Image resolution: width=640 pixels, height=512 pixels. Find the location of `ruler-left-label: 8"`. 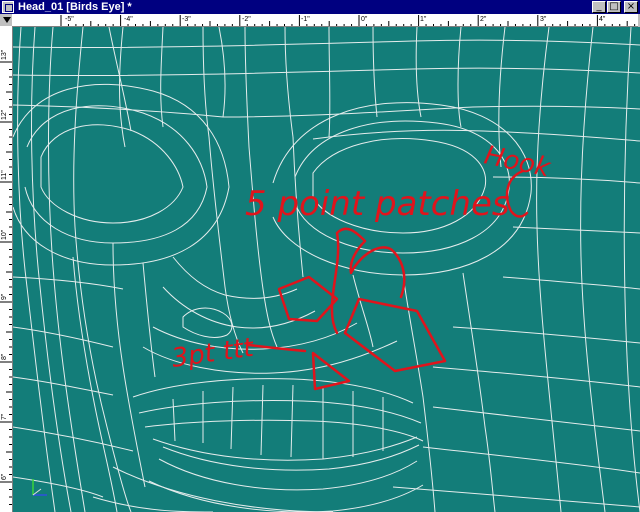

ruler-left-label: 8" is located at coordinates (4, 356).